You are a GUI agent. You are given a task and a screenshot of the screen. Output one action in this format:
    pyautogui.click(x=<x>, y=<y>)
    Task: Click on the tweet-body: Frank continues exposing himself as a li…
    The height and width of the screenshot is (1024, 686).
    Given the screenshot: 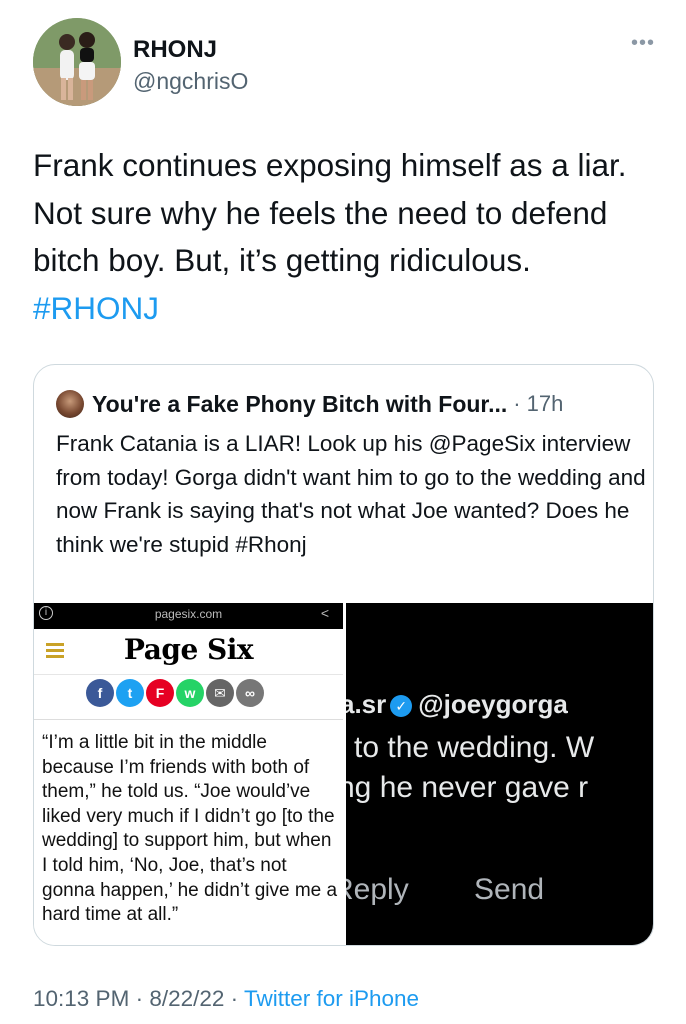 What is the action you would take?
    pyautogui.click(x=330, y=212)
    